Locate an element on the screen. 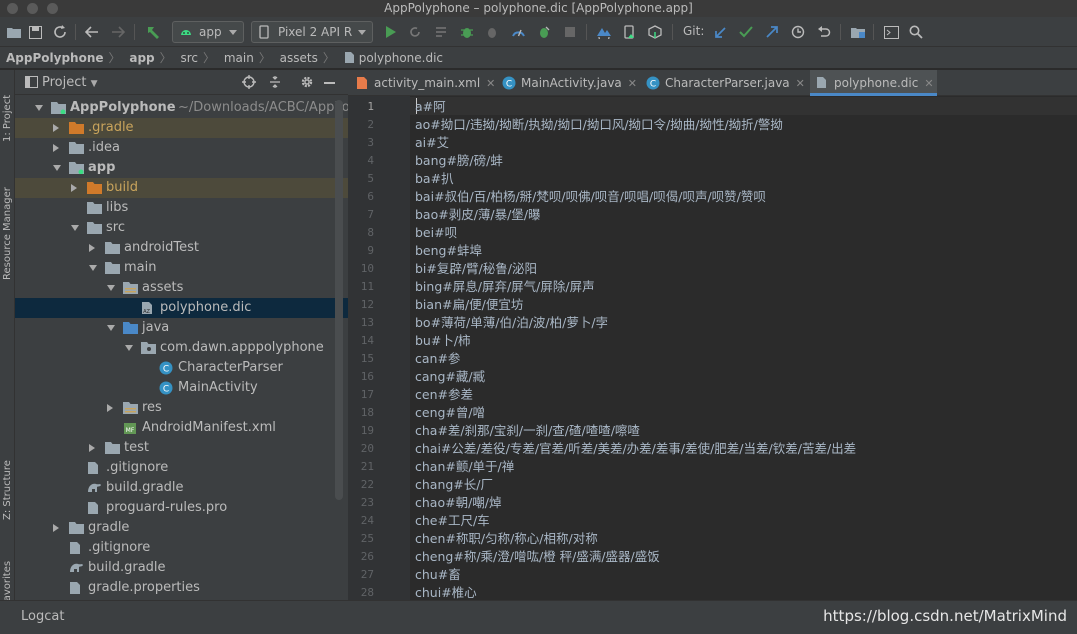 The width and height of the screenshot is (1077, 634). code-line: cha#差/刹那/宝刹/一刹/查/碴/喳喳/嚓喳 is located at coordinates (527, 431).